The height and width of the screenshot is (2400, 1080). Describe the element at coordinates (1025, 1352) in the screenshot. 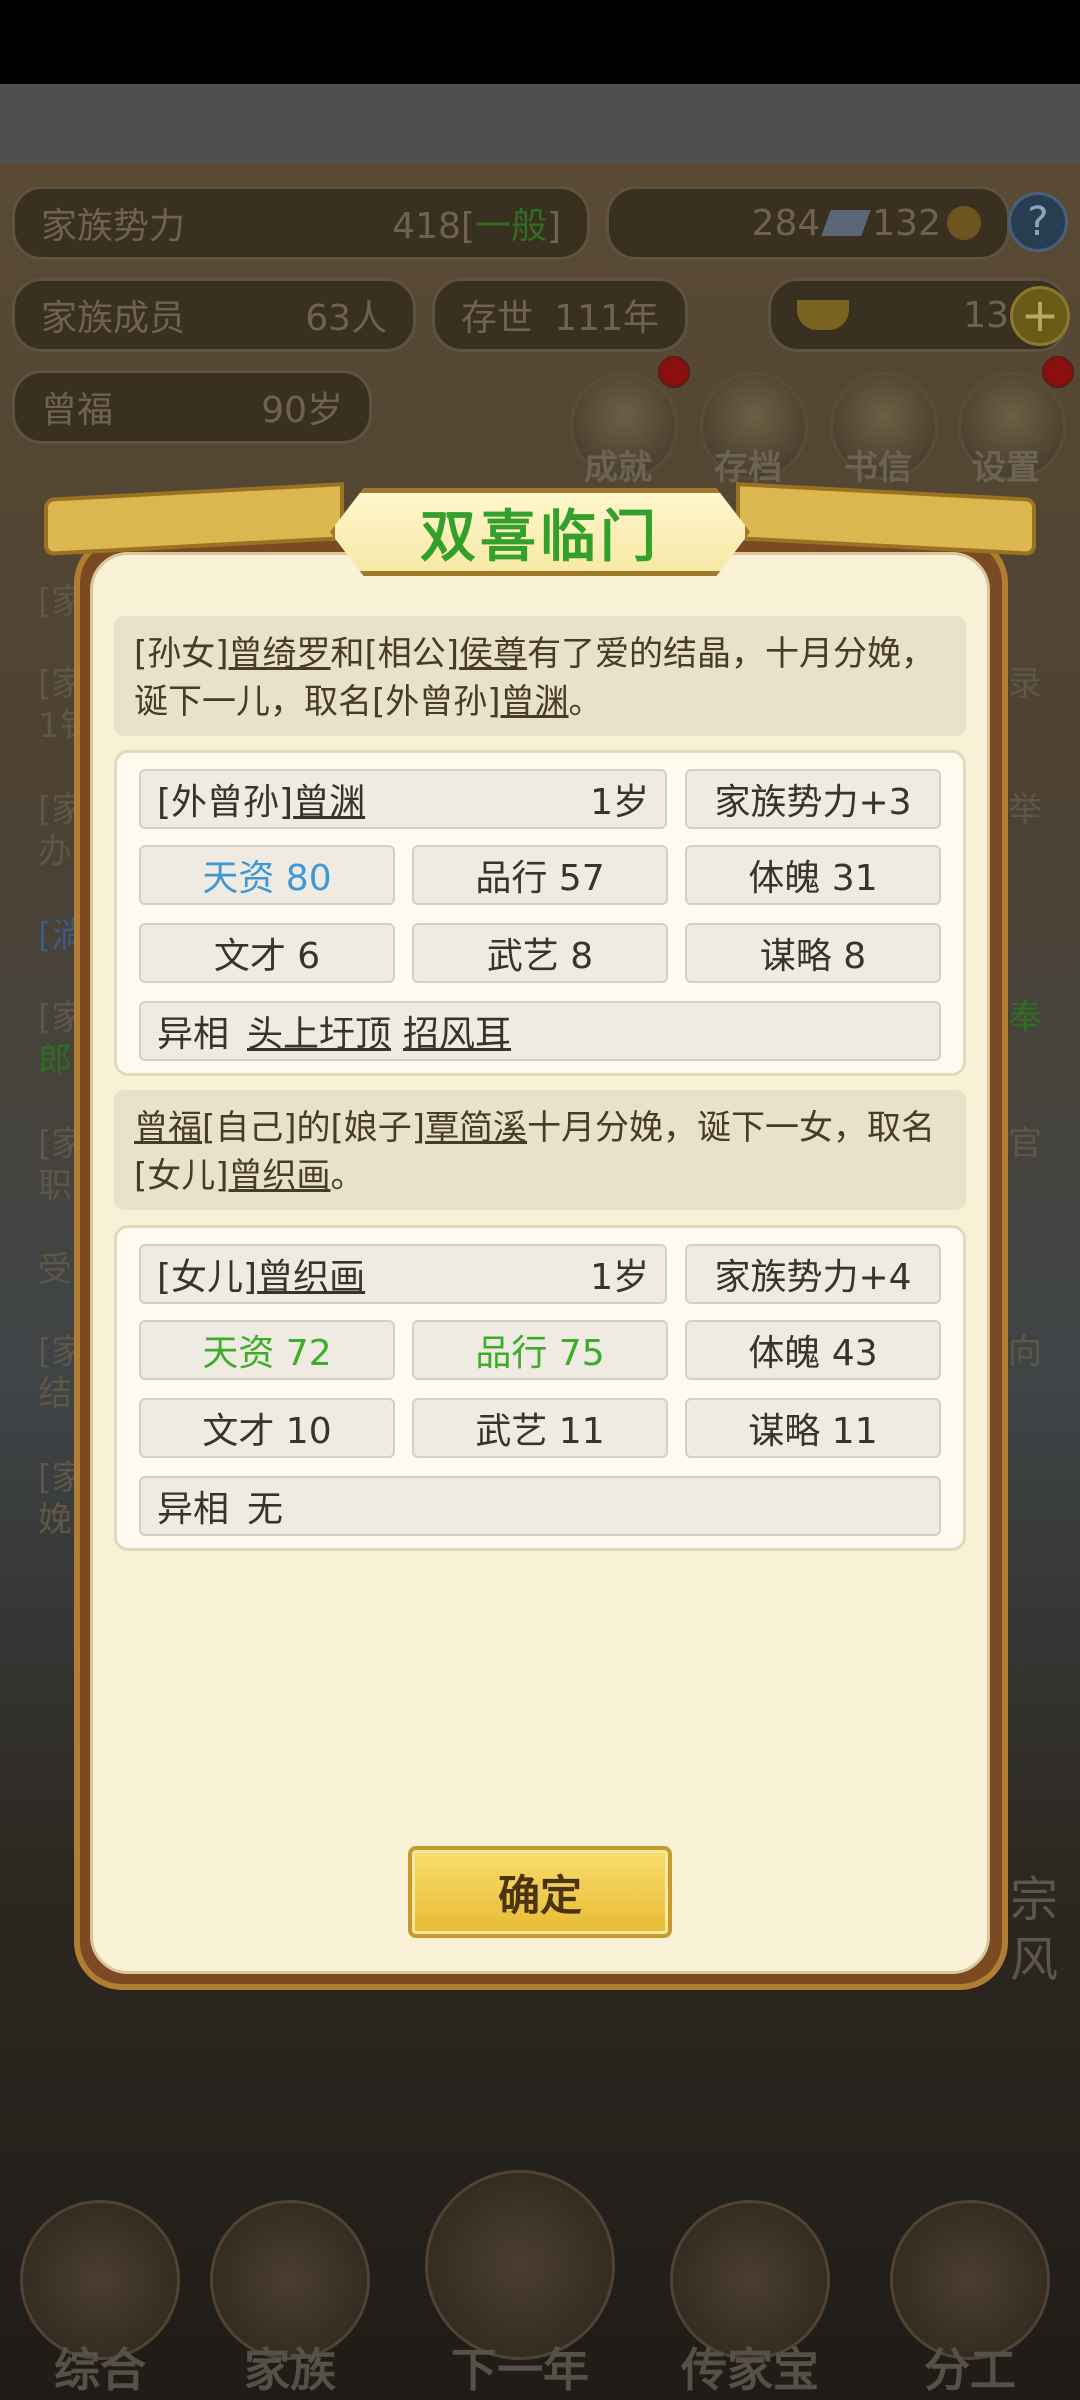

I see `log-fragment: 向` at that location.